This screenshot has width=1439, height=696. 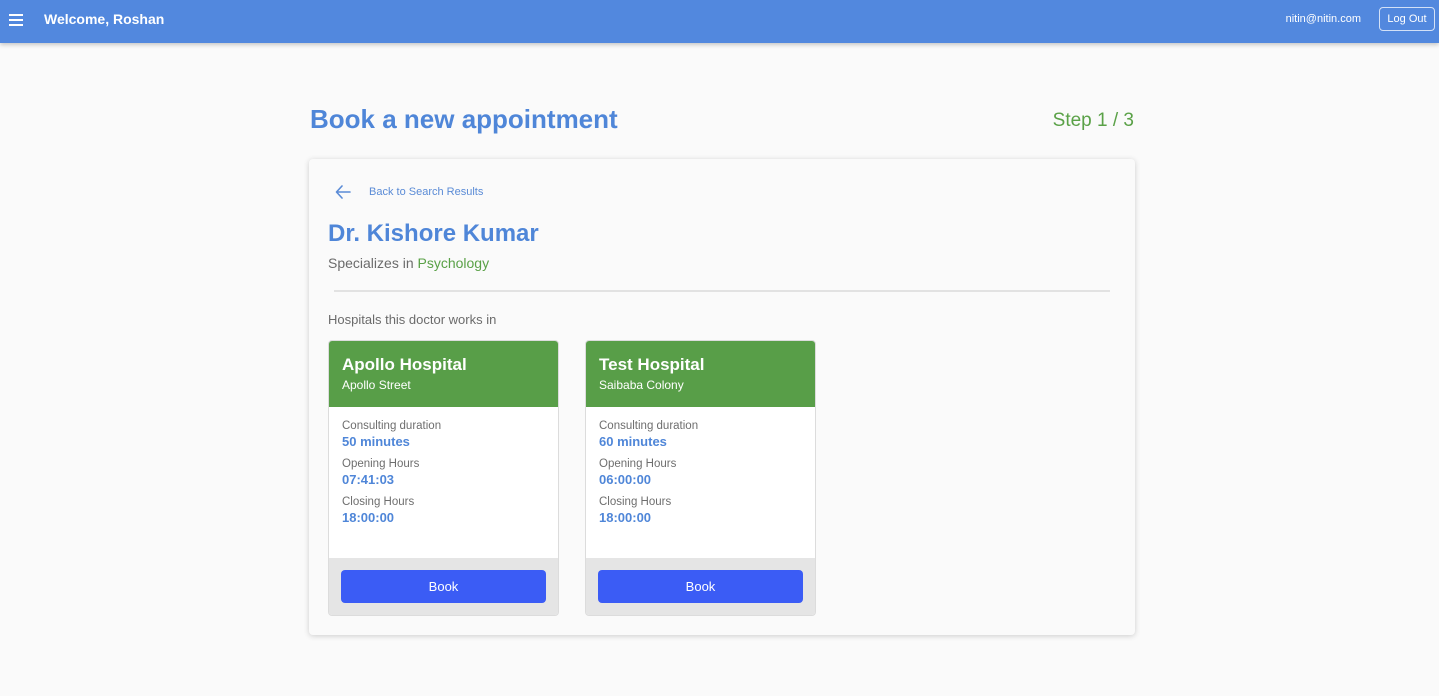 What do you see at coordinates (104, 19) in the screenshot?
I see `welcome-text: Welcome, Roshan` at bounding box center [104, 19].